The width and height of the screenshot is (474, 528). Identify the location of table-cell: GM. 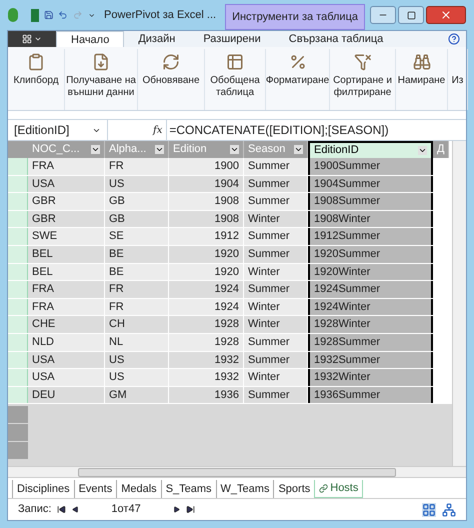
(137, 395).